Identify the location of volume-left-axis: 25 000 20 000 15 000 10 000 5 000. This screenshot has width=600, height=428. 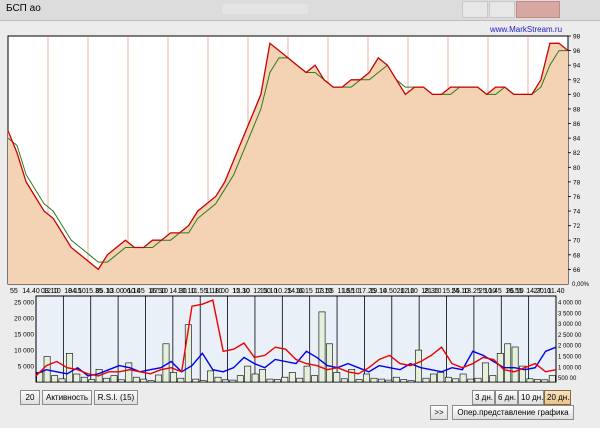
(24, 335).